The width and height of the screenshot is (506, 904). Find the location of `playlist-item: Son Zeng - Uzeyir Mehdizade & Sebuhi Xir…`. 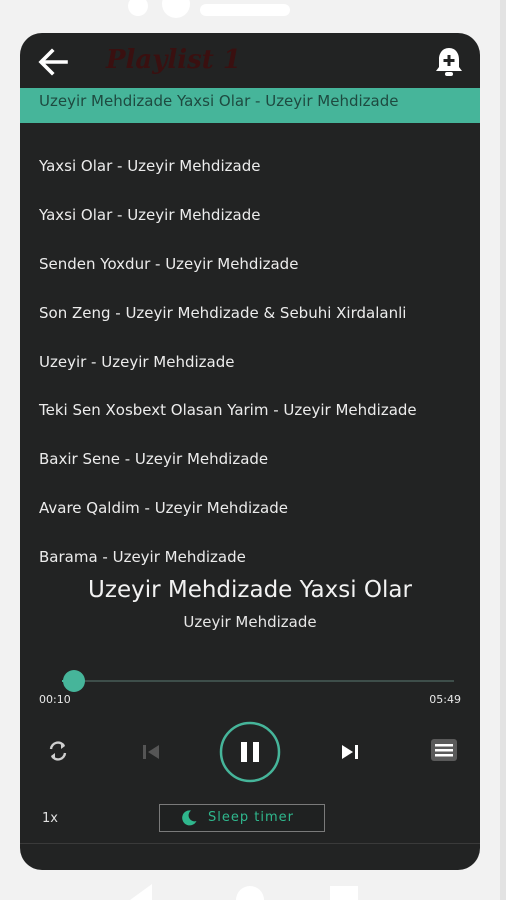

playlist-item: Son Zeng - Uzeyir Mehdizade & Sebuhi Xir… is located at coordinates (250, 313).